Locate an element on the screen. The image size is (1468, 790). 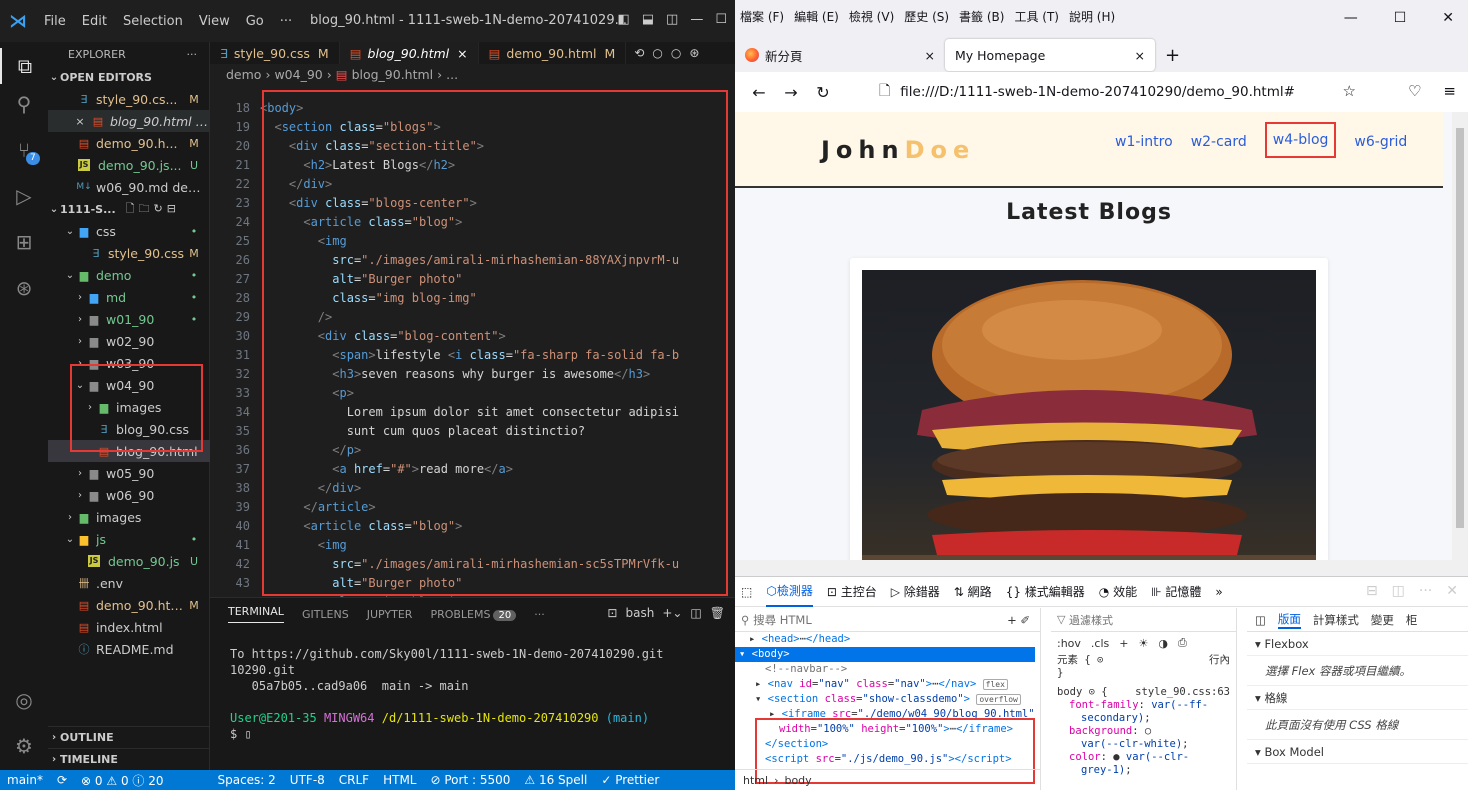
folder-images-root: › ▆ images is located at coordinates (129, 517).